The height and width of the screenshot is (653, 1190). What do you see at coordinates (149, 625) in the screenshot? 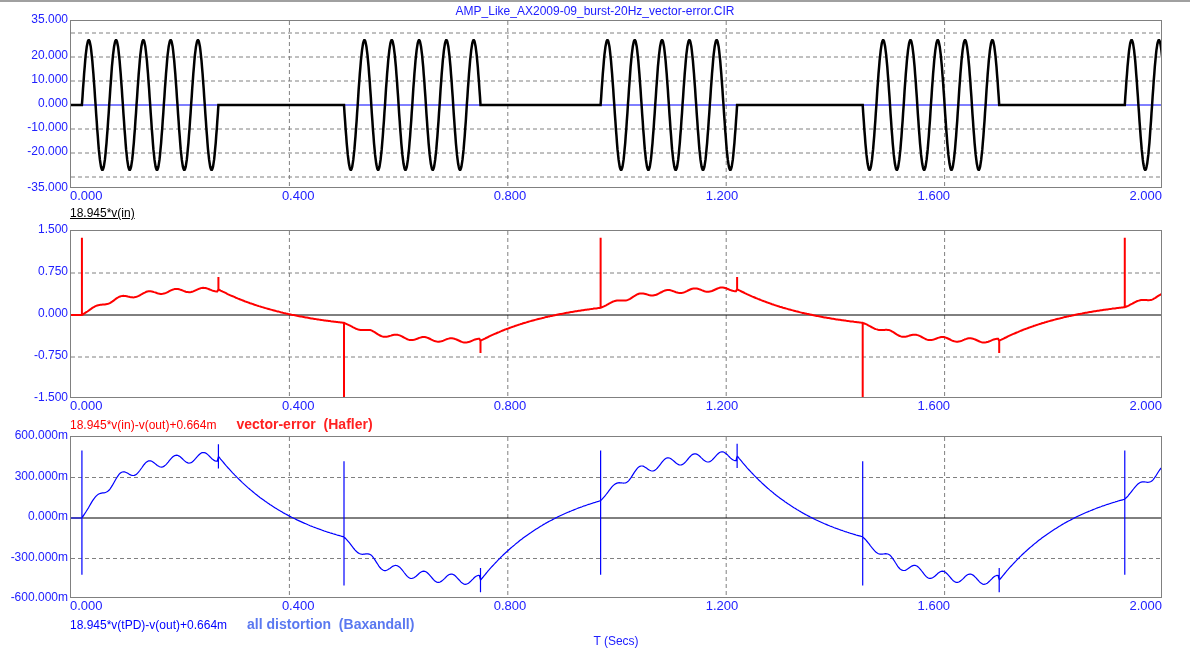
I see `trace-label: 18.945*v(tPD)-v(out)+0.664m` at bounding box center [149, 625].